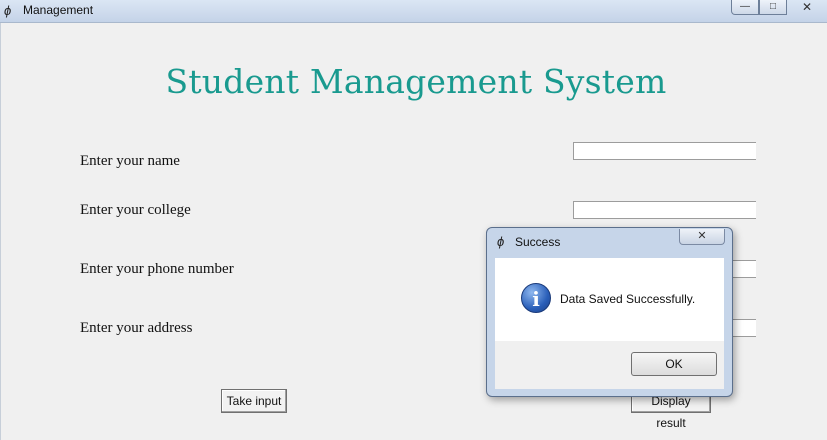 This screenshot has height=440, width=827. What do you see at coordinates (413, 11) in the screenshot?
I see `main-window-titlebar: ϕ Management — □ ✕` at bounding box center [413, 11].